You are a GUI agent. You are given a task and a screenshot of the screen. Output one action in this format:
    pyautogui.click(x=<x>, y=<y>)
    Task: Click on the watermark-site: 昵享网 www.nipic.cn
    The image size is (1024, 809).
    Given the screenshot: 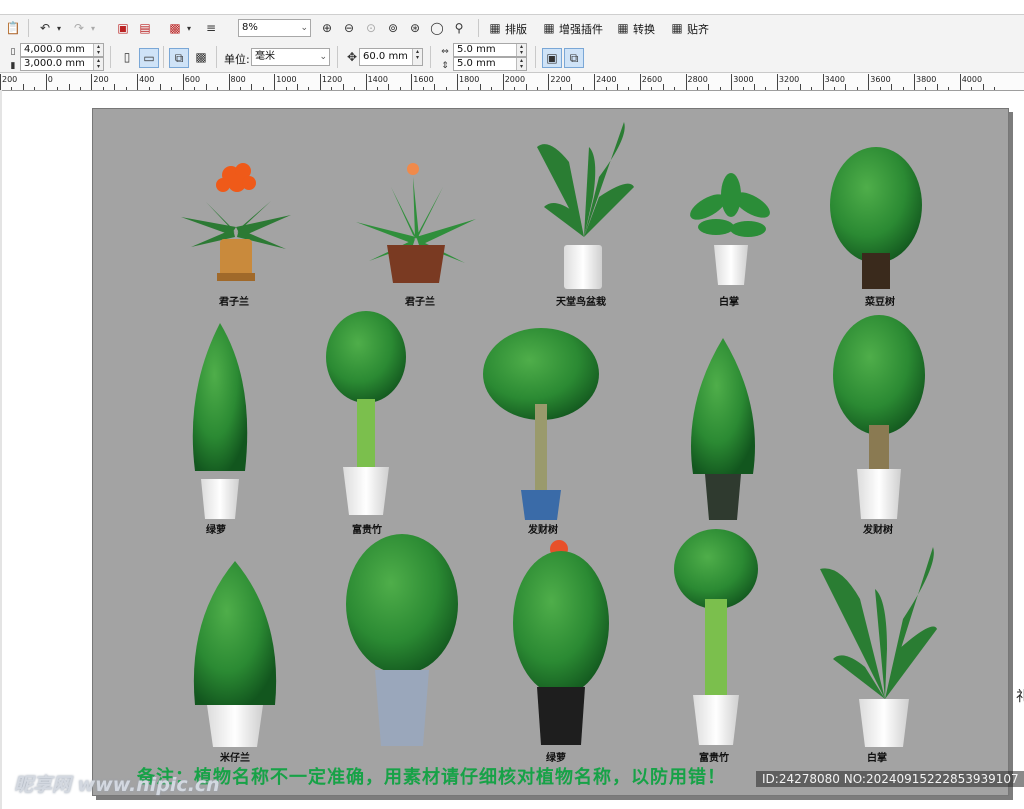 What is the action you would take?
    pyautogui.click(x=117, y=785)
    